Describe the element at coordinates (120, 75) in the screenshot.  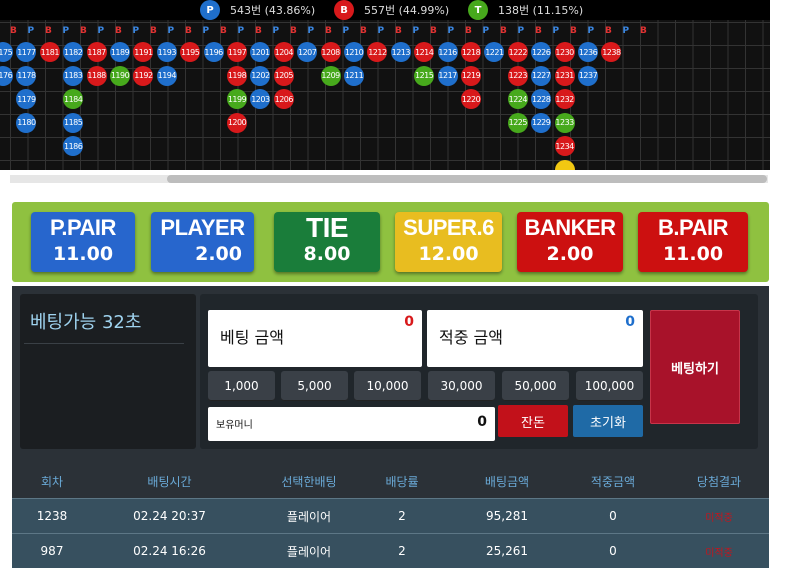
I see `bead-marker: 1190` at that location.